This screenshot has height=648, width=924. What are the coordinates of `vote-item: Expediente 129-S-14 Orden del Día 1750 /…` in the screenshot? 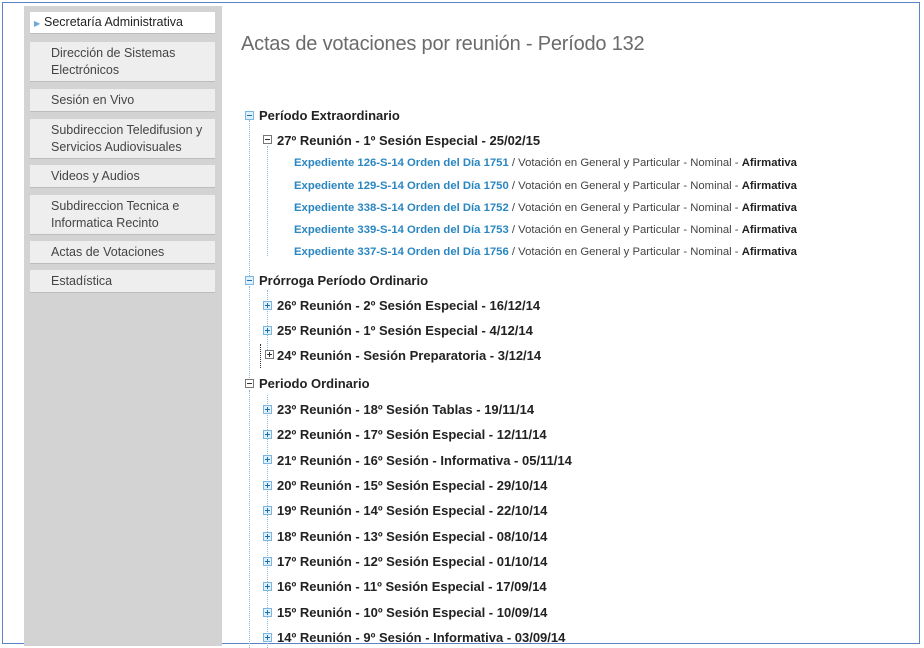 It's located at (545, 186).